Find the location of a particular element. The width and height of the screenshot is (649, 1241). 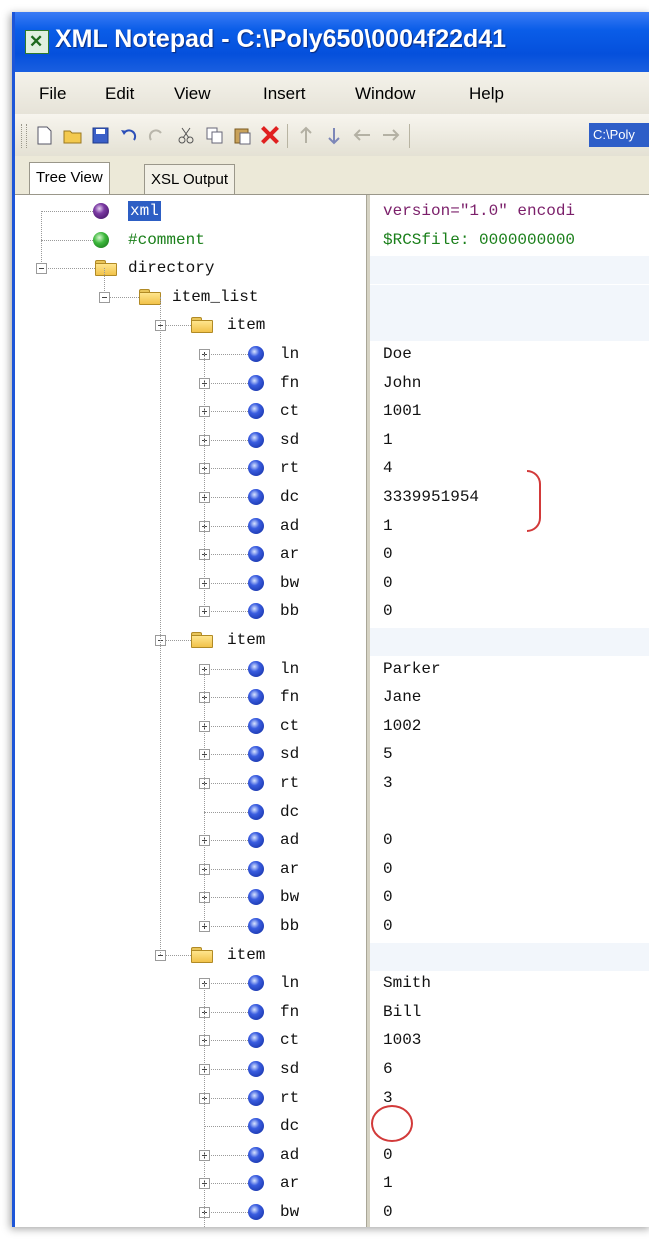

new-file-icon is located at coordinates (44, 135).